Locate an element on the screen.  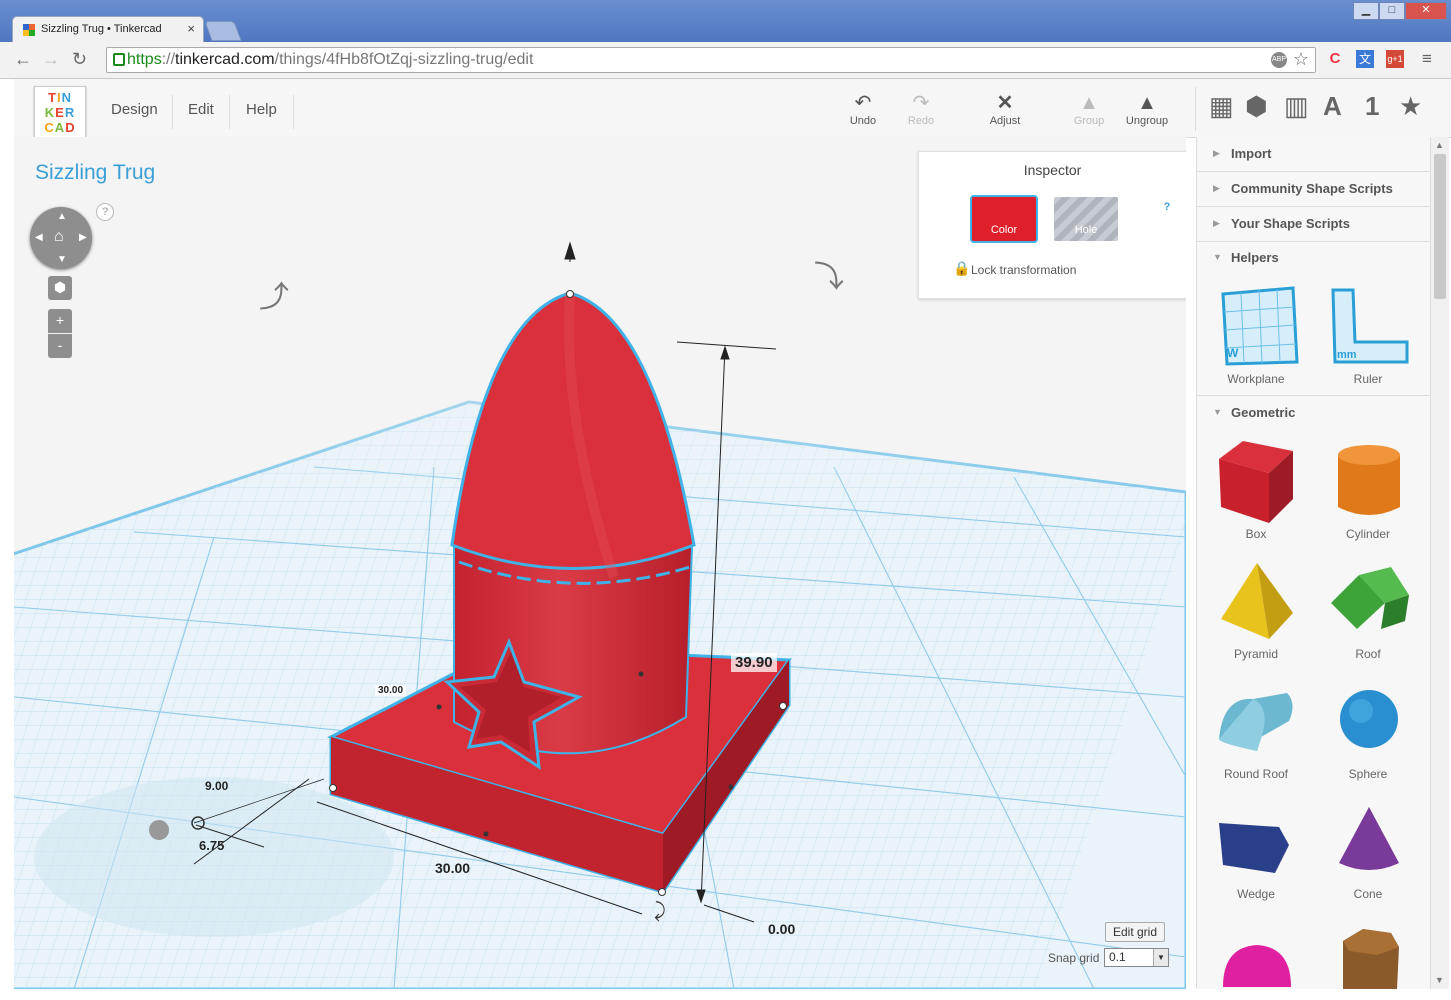
rotate-arrow-bottom-icon: ⤸ is located at coordinates (660, 910).